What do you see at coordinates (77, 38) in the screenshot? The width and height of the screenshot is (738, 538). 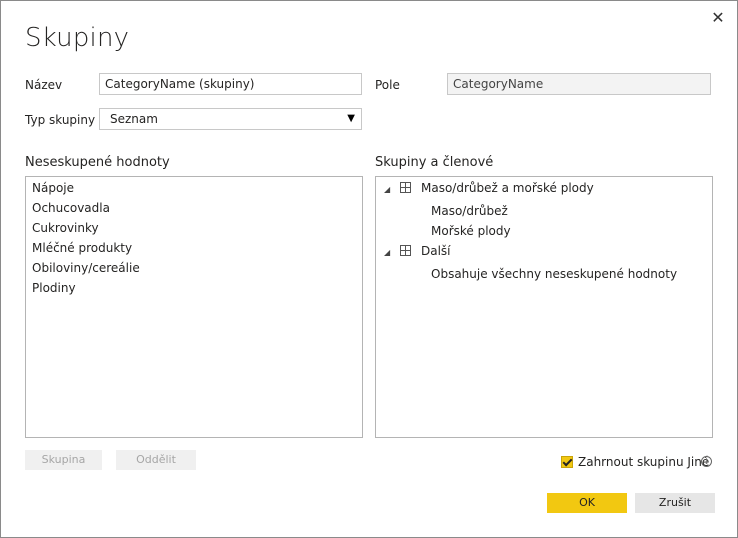 I see `dialog-title: Skupiny` at bounding box center [77, 38].